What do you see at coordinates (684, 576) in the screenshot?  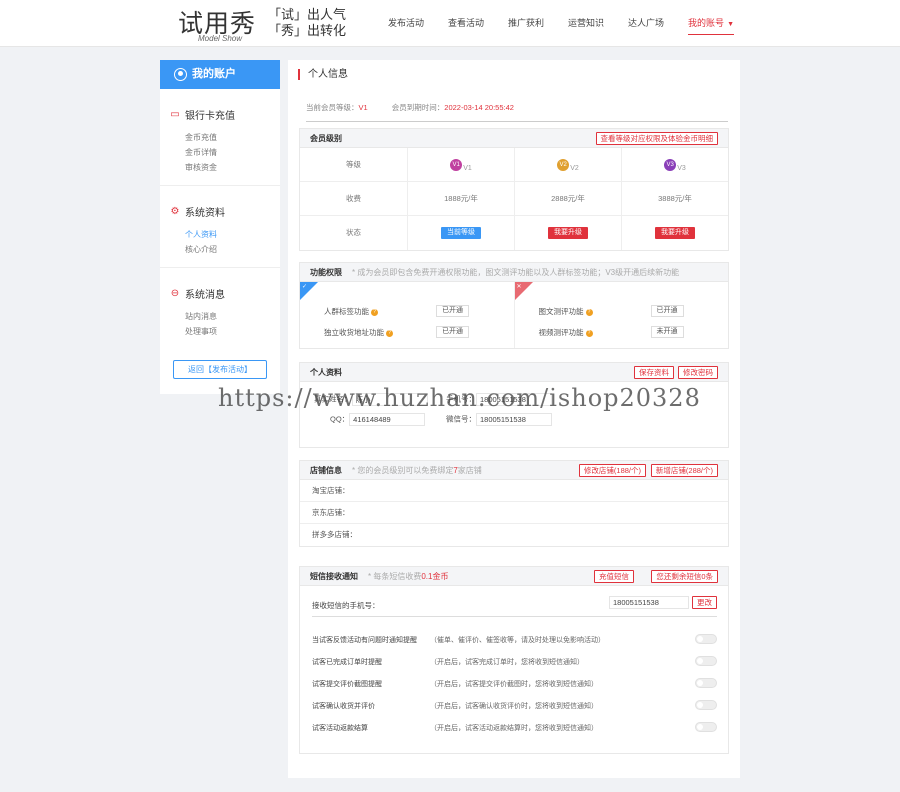 I see `sms-remaining-button: 您还剩余短信0条` at bounding box center [684, 576].